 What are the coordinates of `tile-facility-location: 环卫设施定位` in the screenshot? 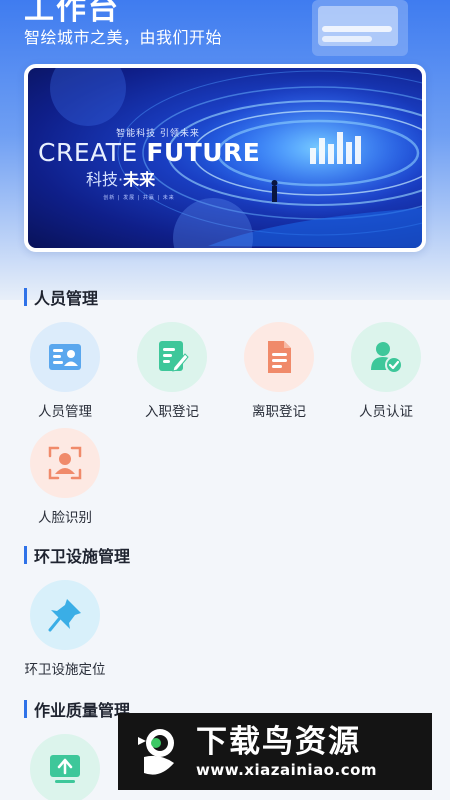 It's located at (65, 629).